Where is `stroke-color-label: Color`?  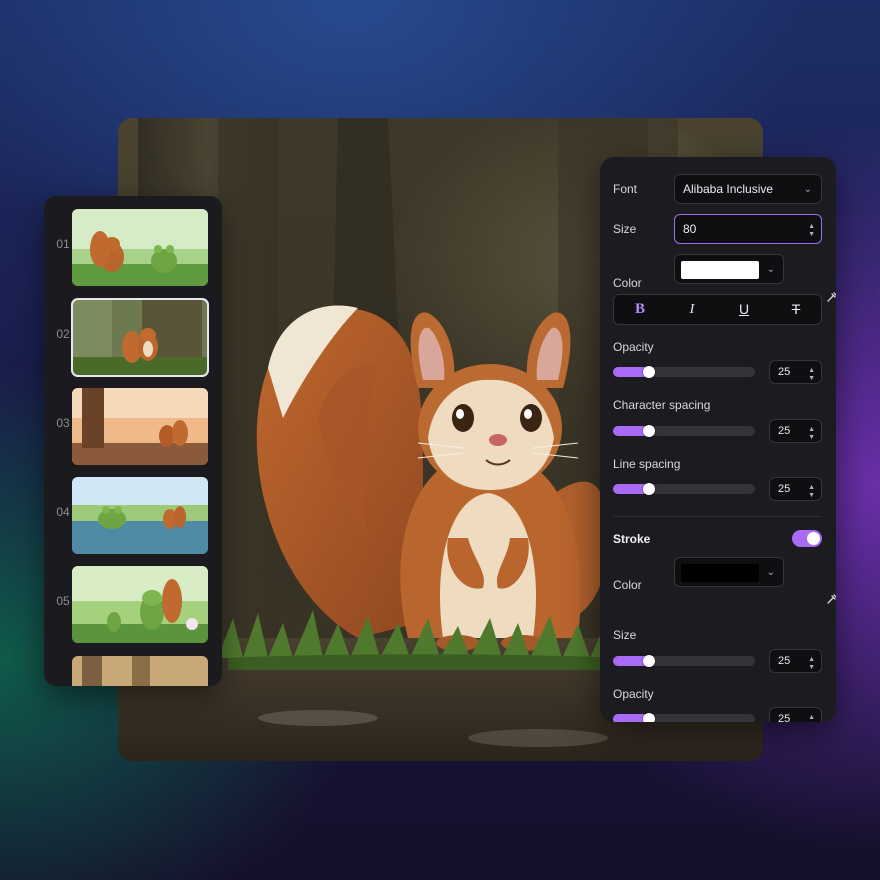 stroke-color-label: Color is located at coordinates (627, 585).